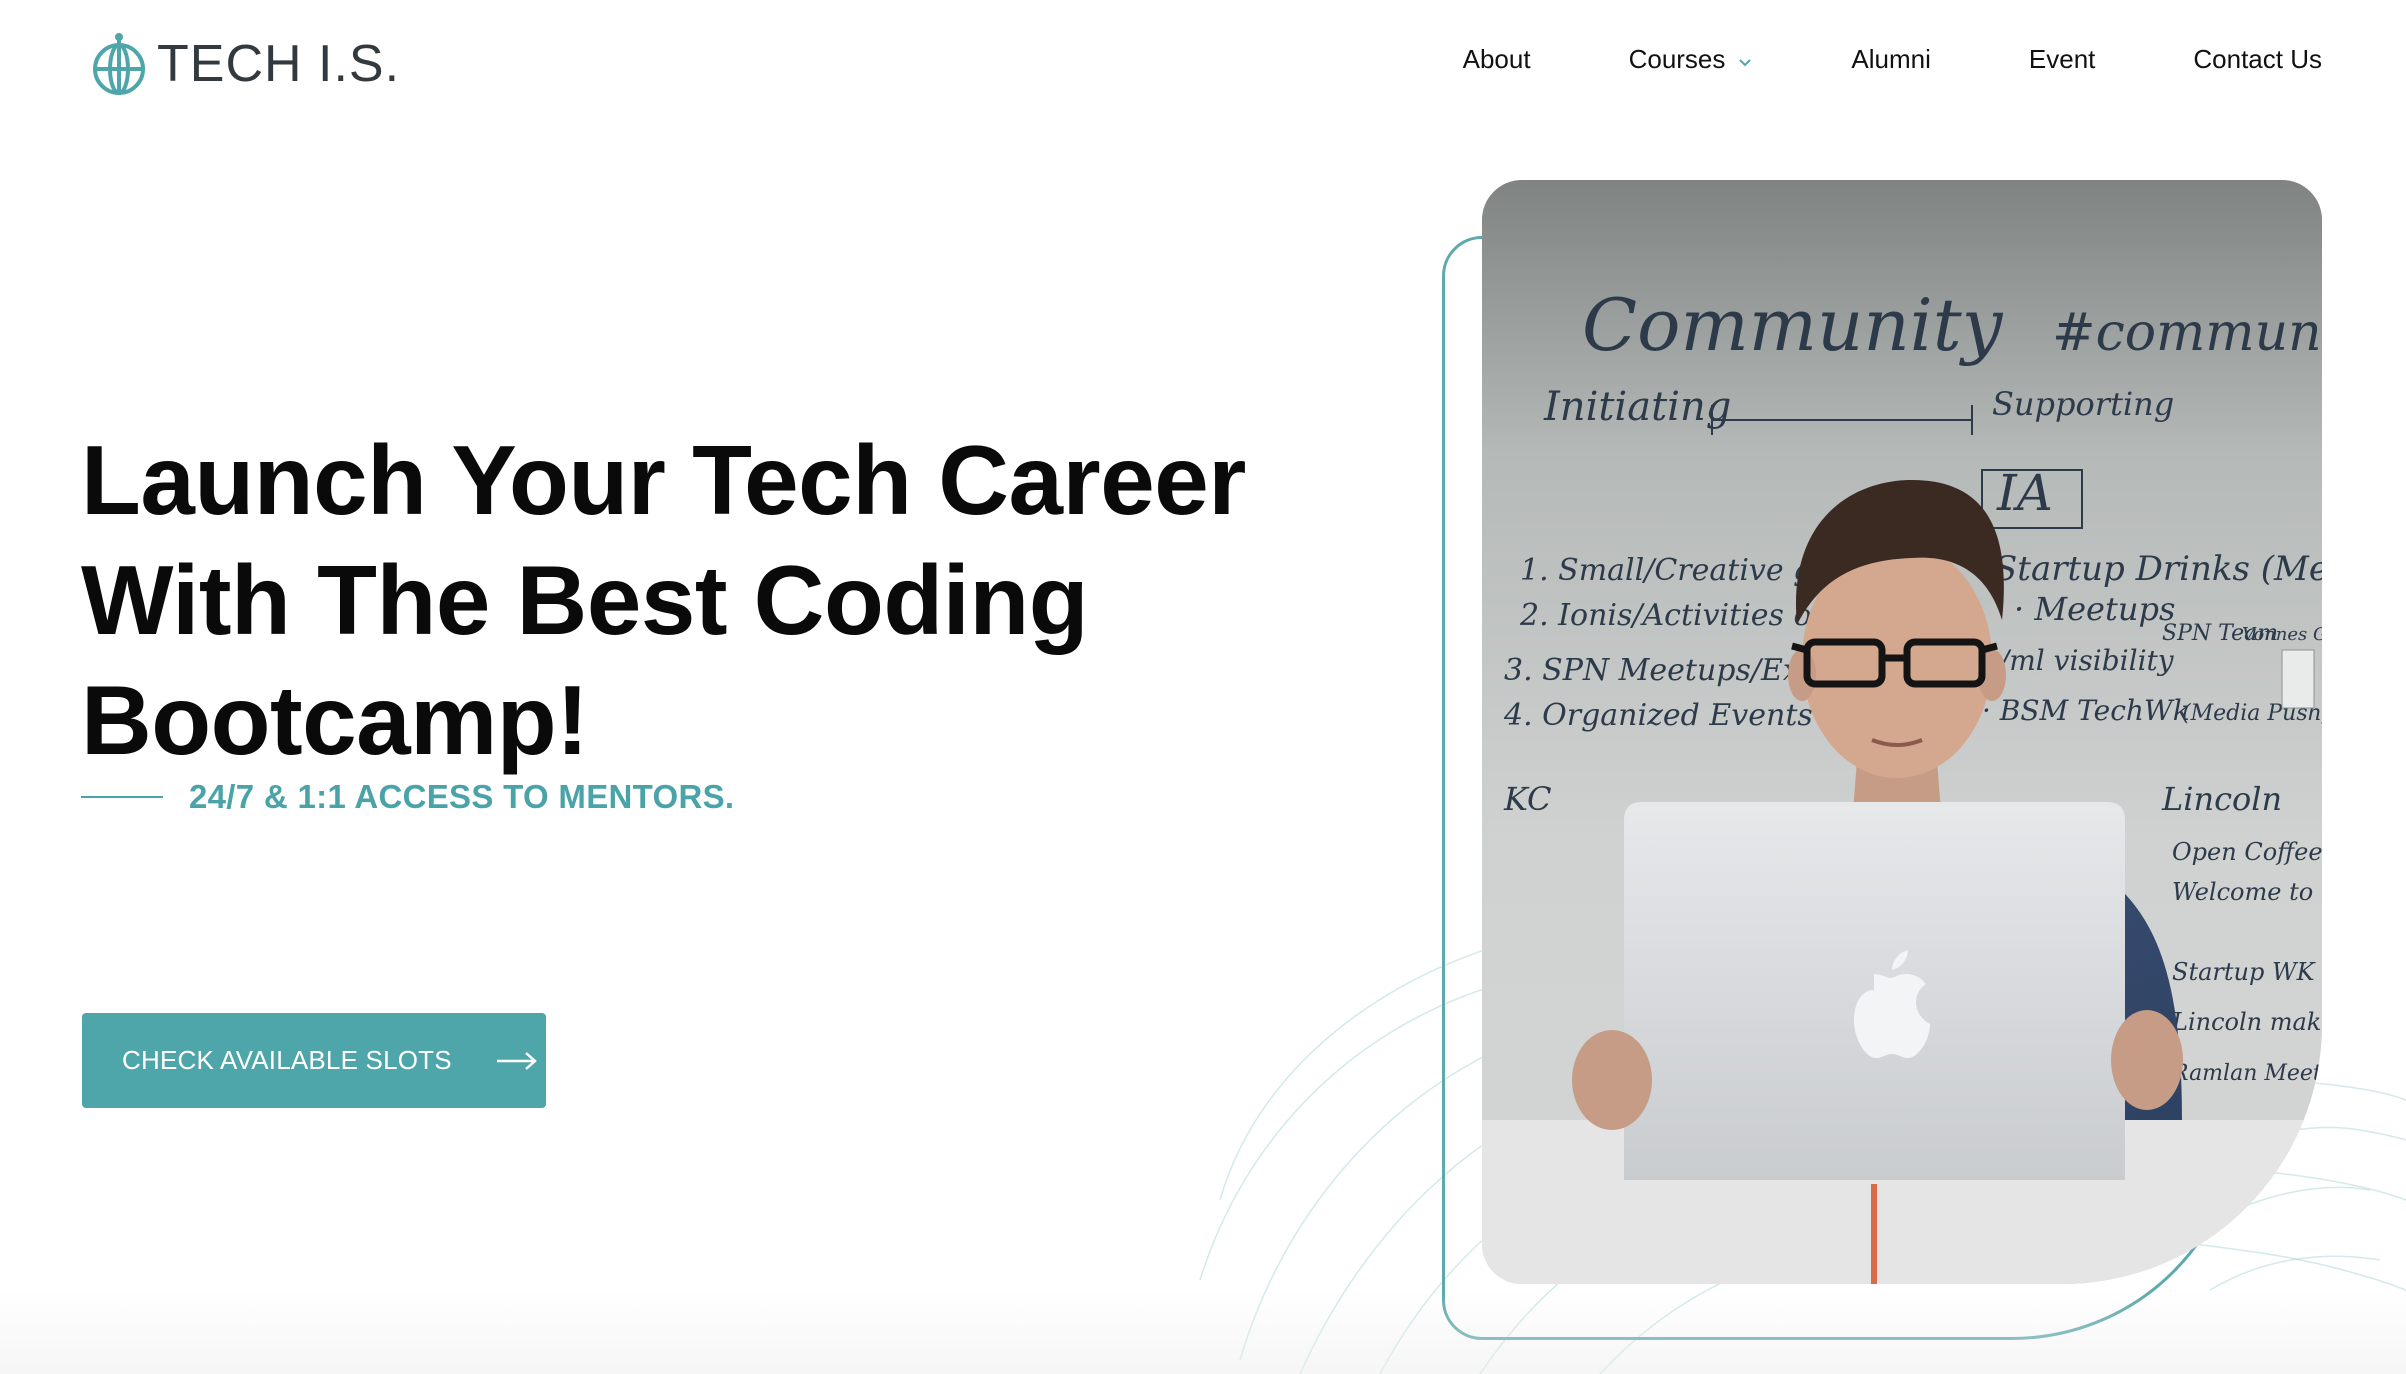 The height and width of the screenshot is (1374, 2406). Describe the element at coordinates (2158, 569) in the screenshot. I see `whiteboard-right-1: Startup Drinks (Megan)` at that location.